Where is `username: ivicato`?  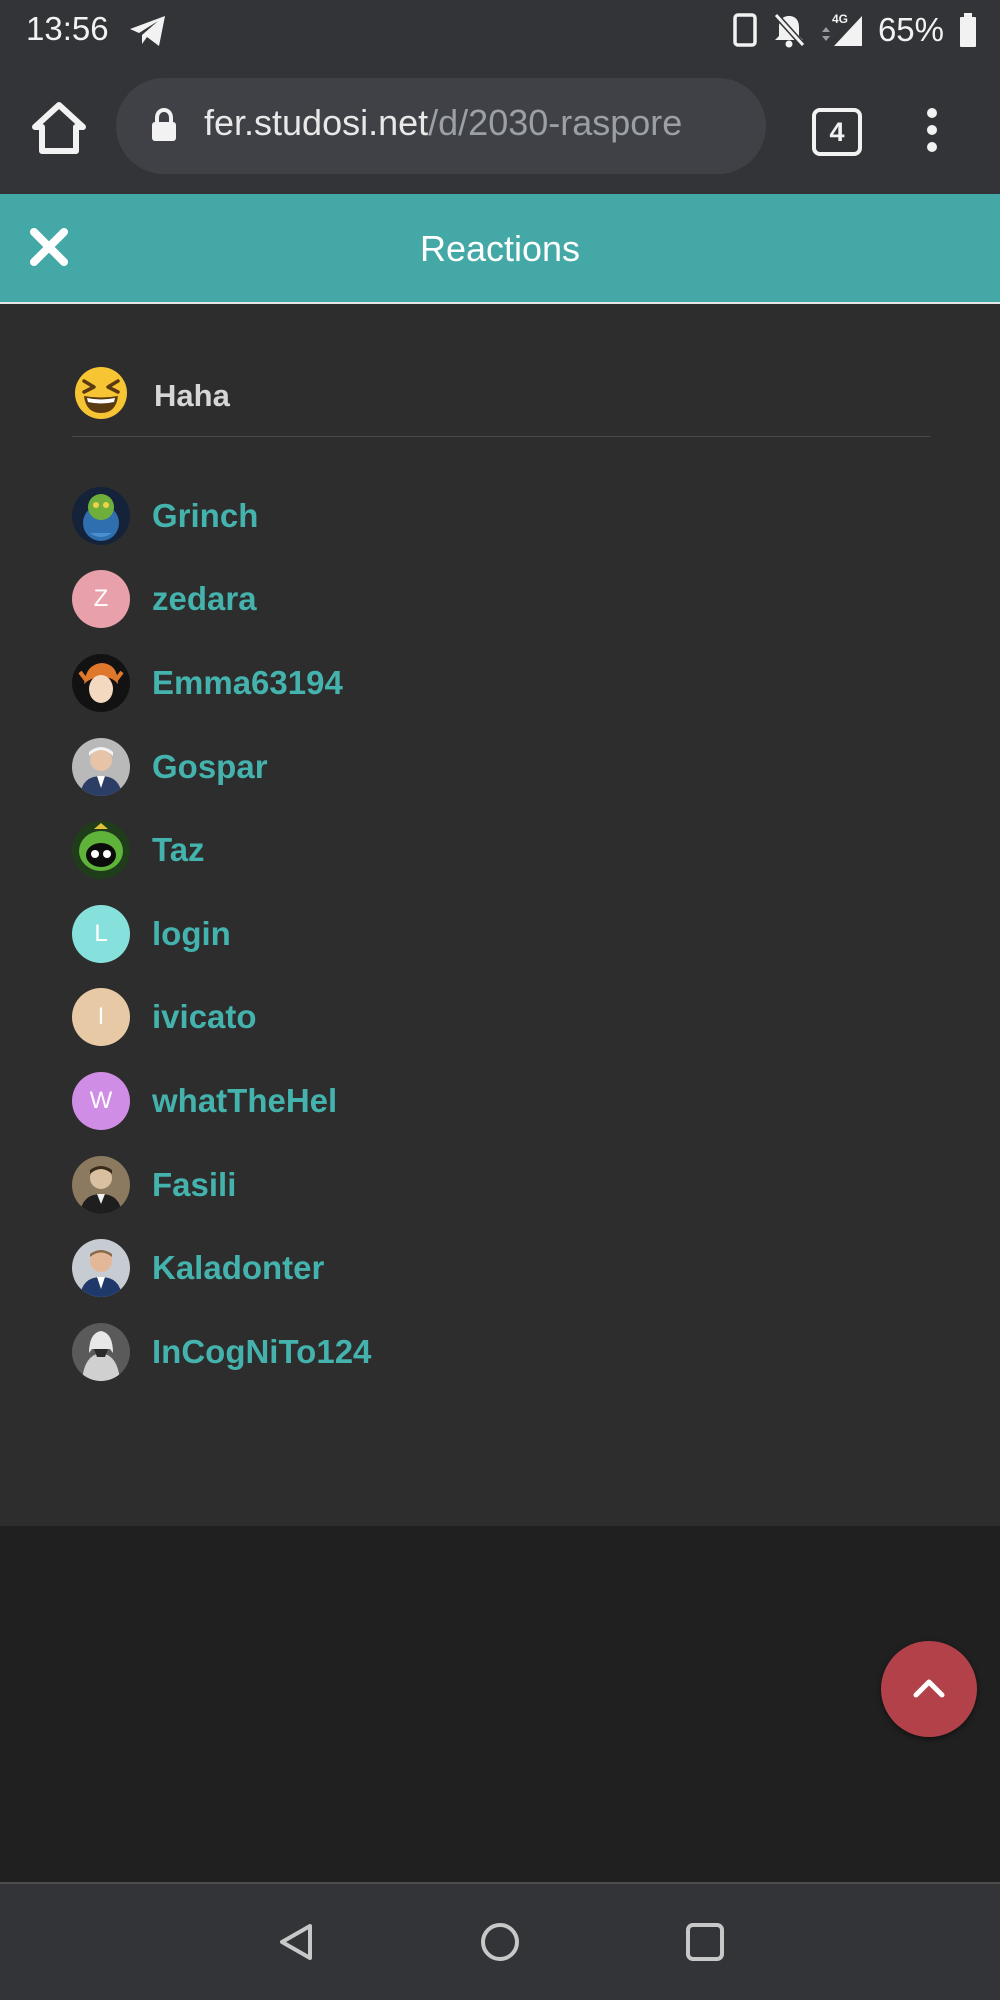
username: ivicato is located at coordinates (204, 1017).